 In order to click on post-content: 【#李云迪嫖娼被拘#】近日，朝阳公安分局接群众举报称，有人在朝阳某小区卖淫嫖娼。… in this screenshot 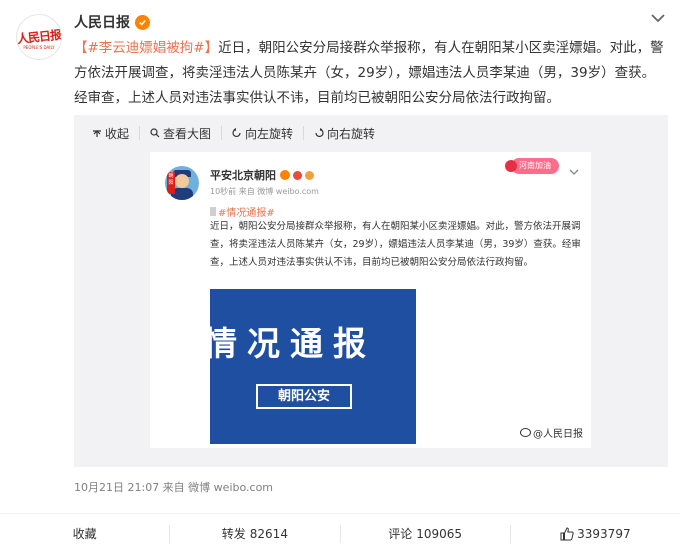, I will do `click(370, 73)`.